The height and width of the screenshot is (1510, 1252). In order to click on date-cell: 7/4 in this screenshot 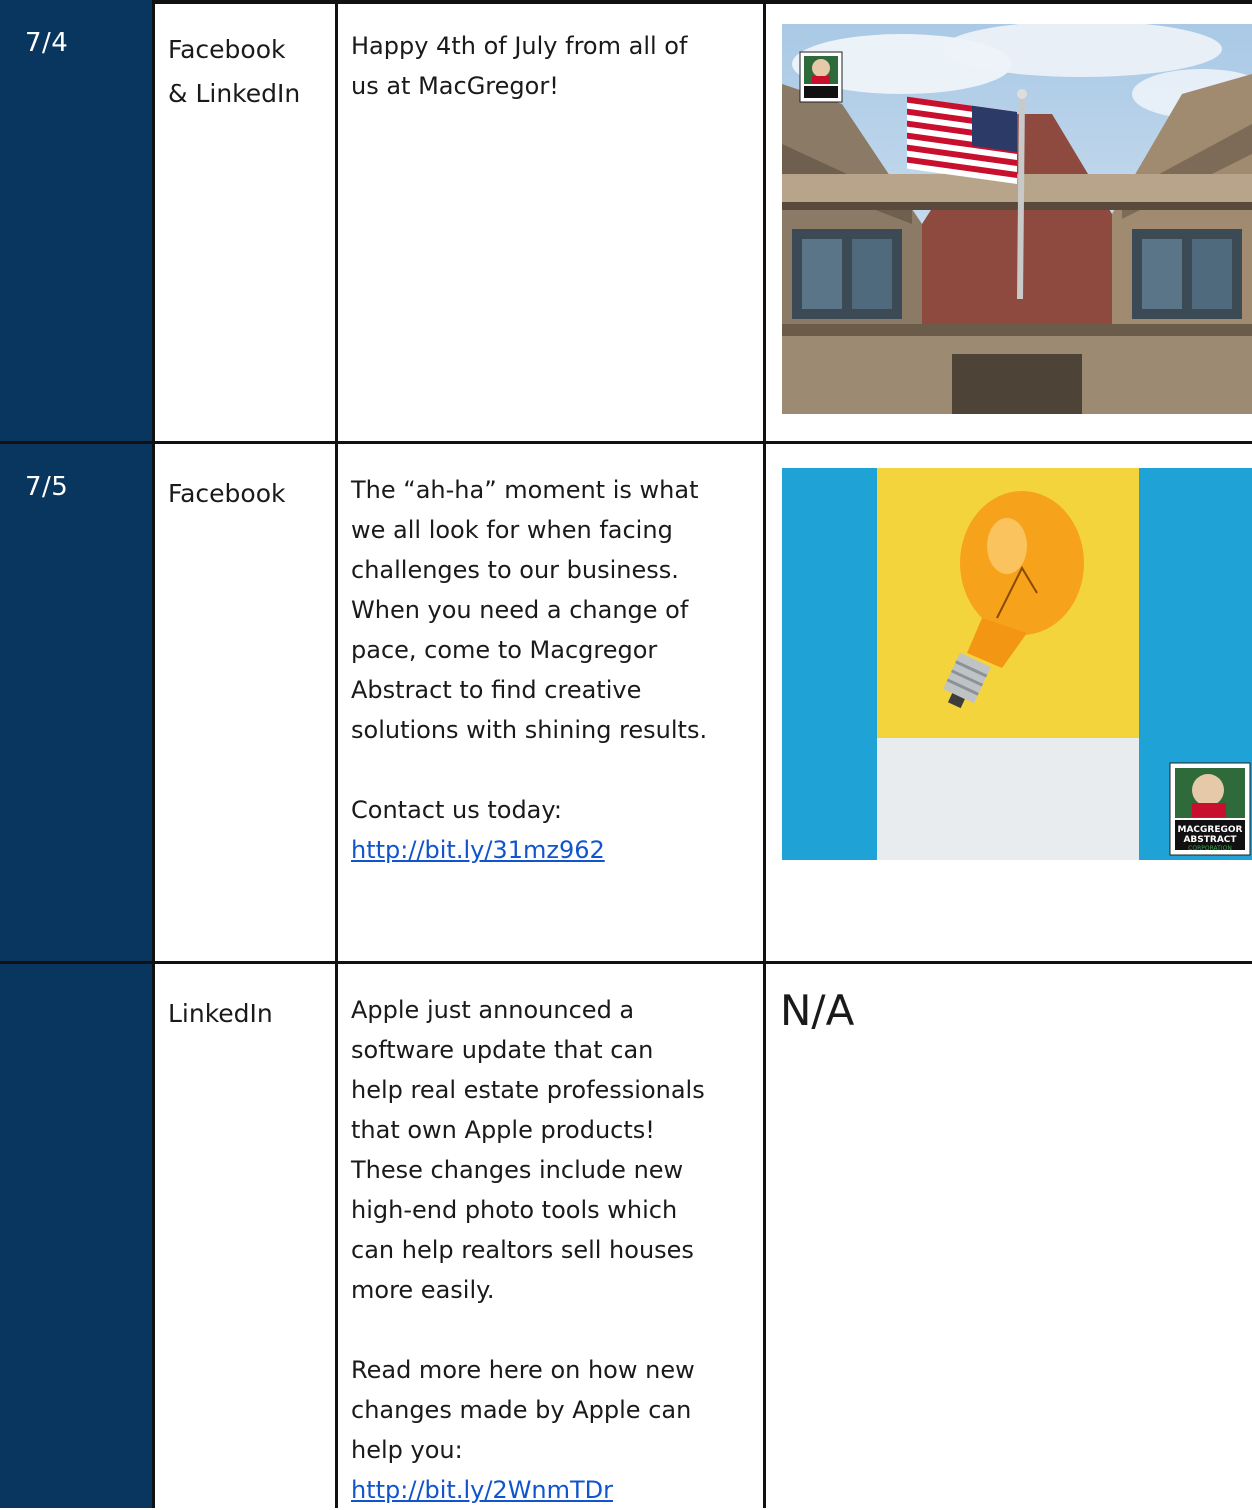, I will do `click(77, 220)`.